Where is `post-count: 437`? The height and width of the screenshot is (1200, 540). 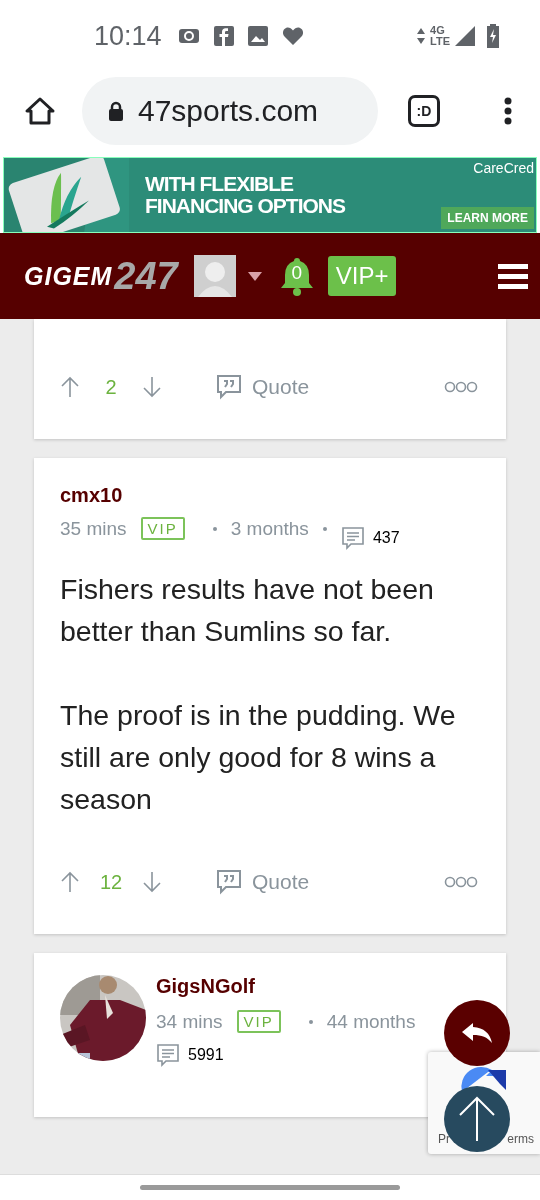
post-count: 437 is located at coordinates (386, 537).